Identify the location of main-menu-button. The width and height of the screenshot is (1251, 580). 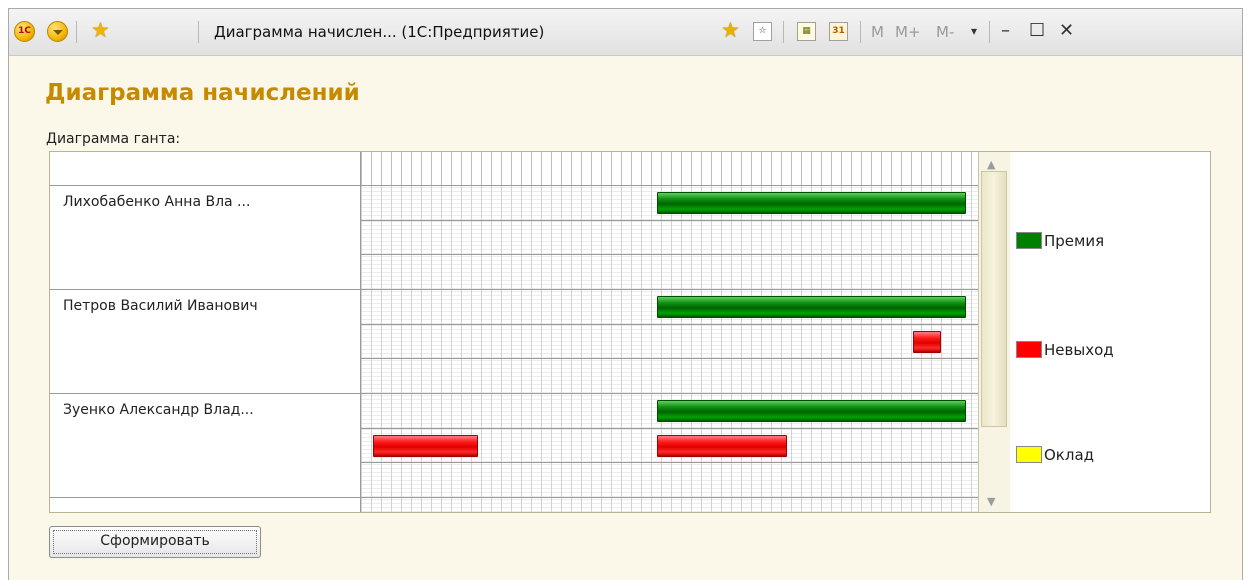
(57, 31).